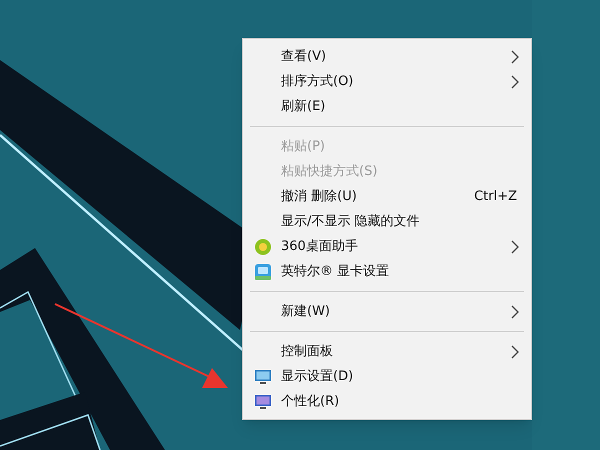 This screenshot has height=450, width=600. What do you see at coordinates (387, 376) in the screenshot?
I see `menu-item: 显示设置(D)` at bounding box center [387, 376].